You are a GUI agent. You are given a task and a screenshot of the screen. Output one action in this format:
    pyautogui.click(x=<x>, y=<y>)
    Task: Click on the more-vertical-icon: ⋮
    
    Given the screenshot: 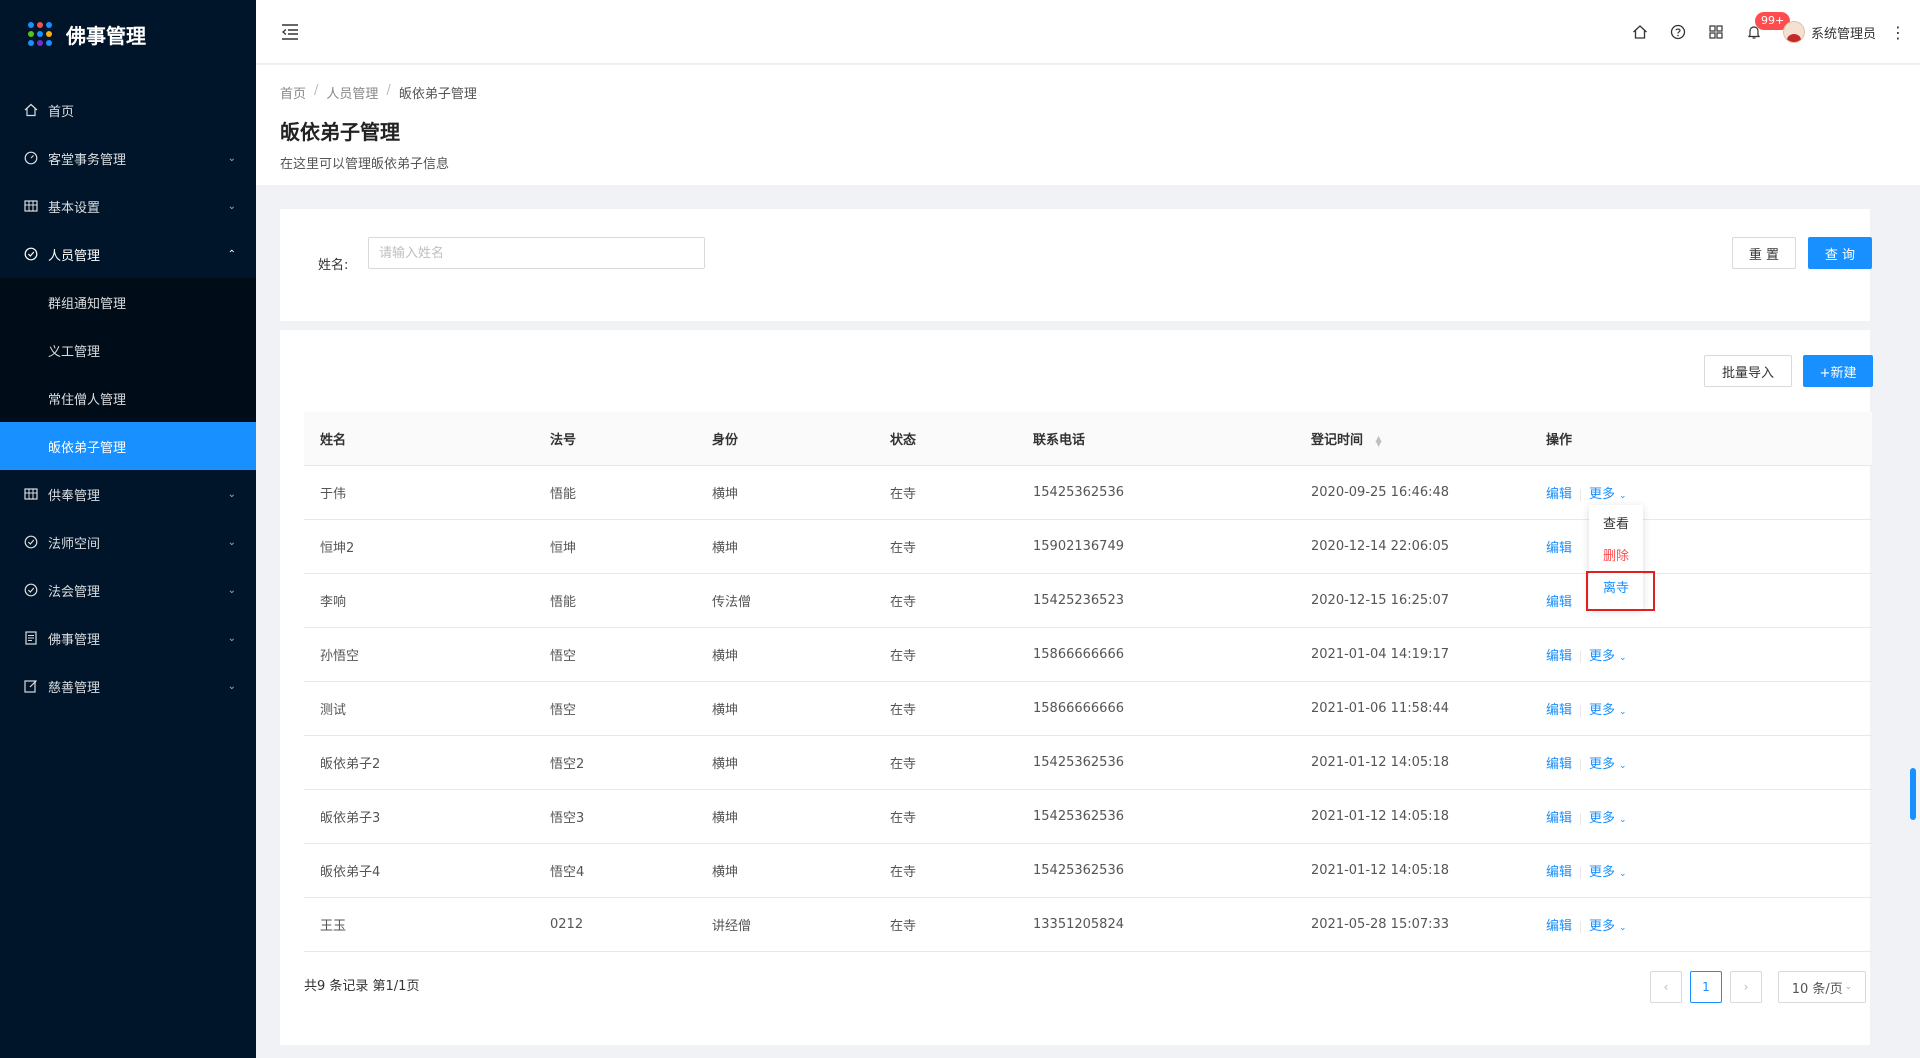 What is the action you would take?
    pyautogui.click(x=1898, y=32)
    